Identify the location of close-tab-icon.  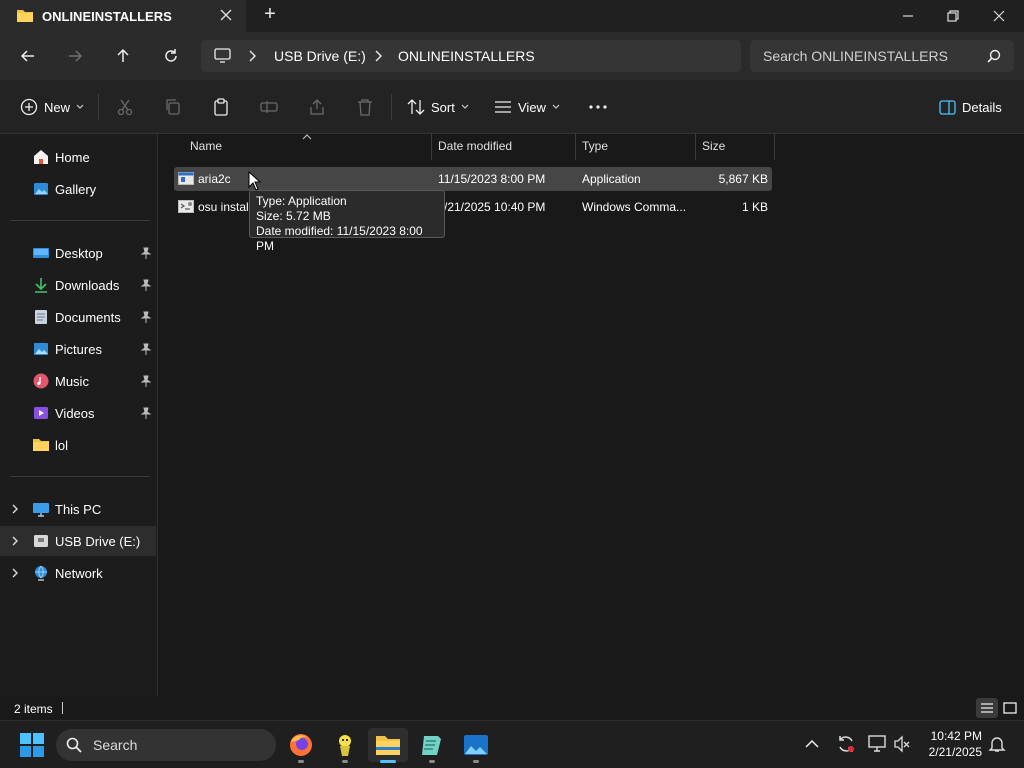
(226, 15).